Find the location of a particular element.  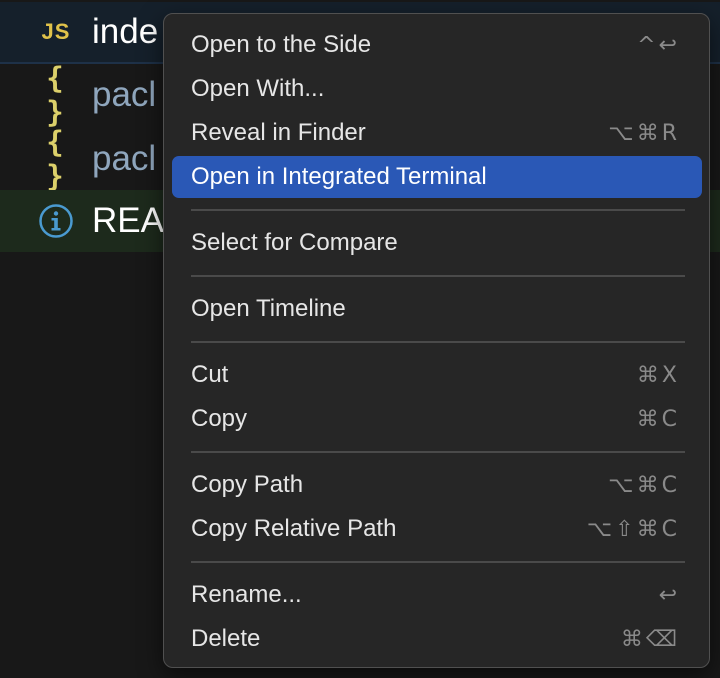

shortcut-label: ⌥⌘R is located at coordinates (644, 133).